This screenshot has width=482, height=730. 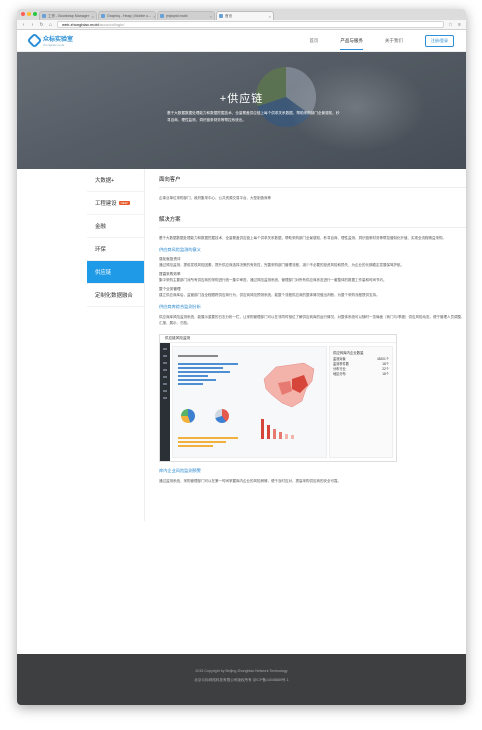 I want to click on sidebar-item-label: 供应链, so click(x=103, y=273).